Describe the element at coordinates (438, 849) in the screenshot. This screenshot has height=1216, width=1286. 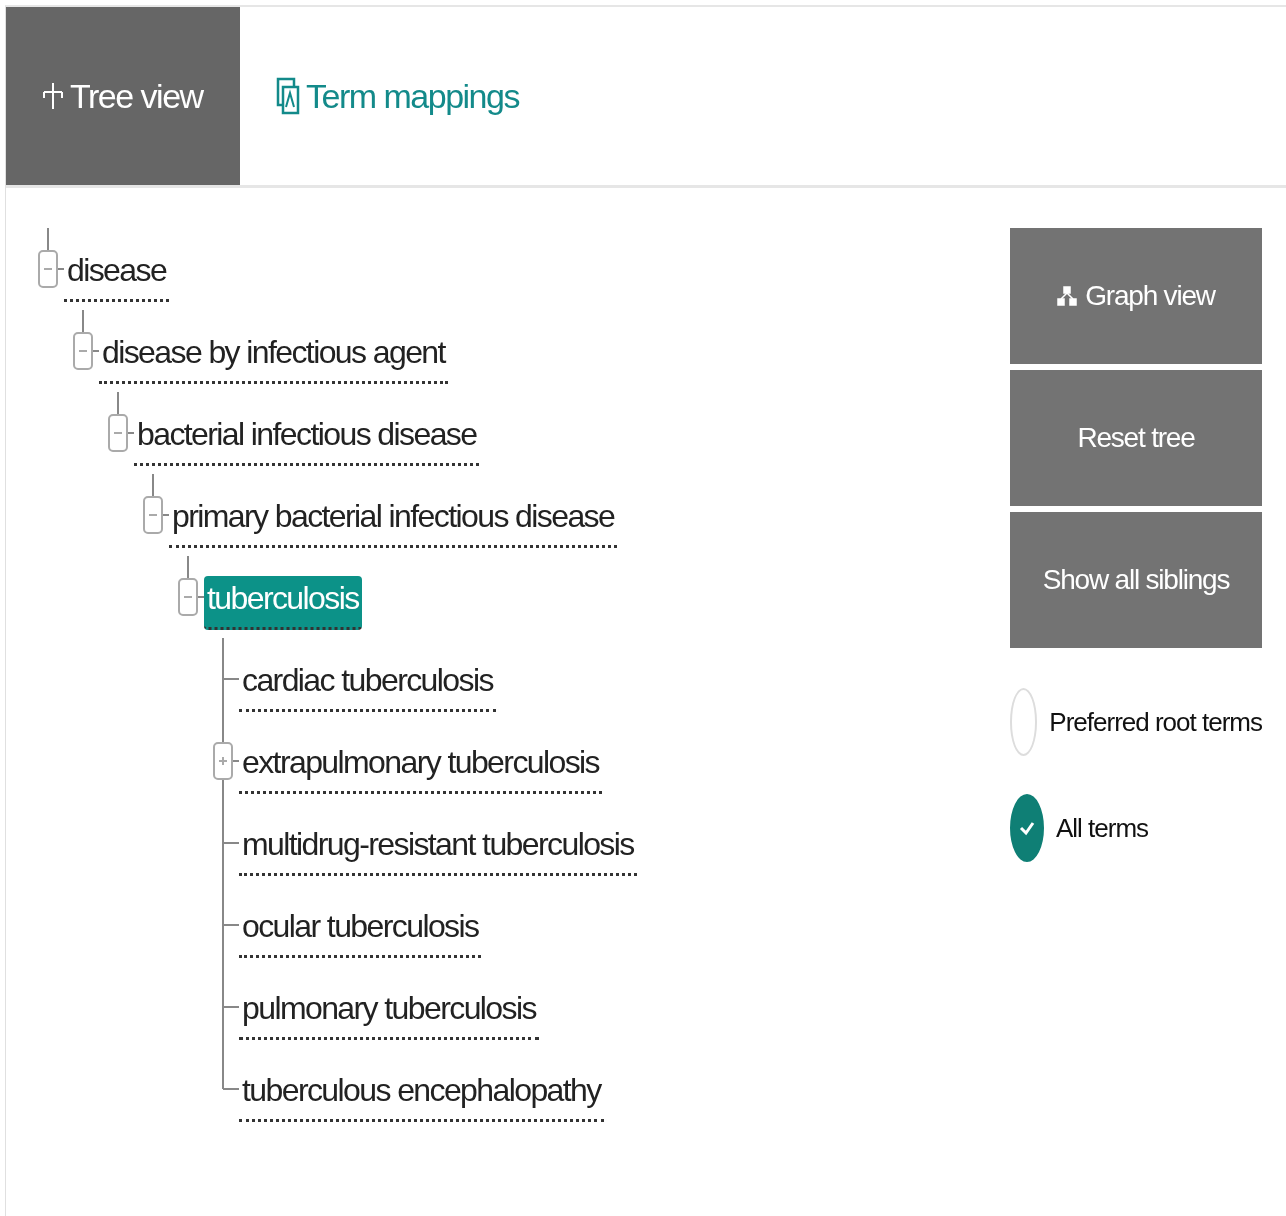
I see `tree-node: multidrug-resistant tuberculosis` at that location.